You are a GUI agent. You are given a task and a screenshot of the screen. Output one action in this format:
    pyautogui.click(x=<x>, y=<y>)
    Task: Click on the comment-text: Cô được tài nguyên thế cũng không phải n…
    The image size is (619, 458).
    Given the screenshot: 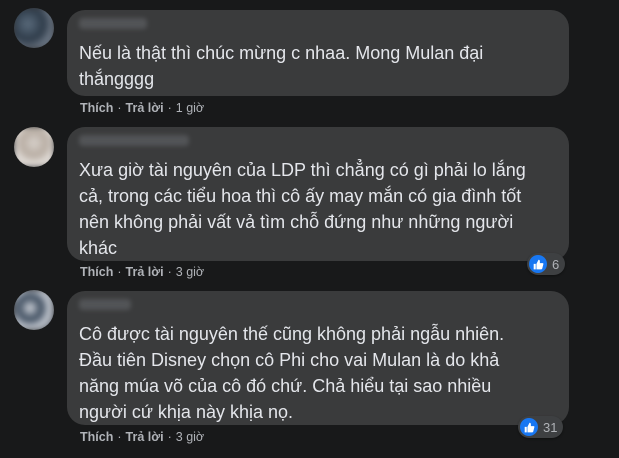 What is the action you would take?
    pyautogui.click(x=292, y=373)
    